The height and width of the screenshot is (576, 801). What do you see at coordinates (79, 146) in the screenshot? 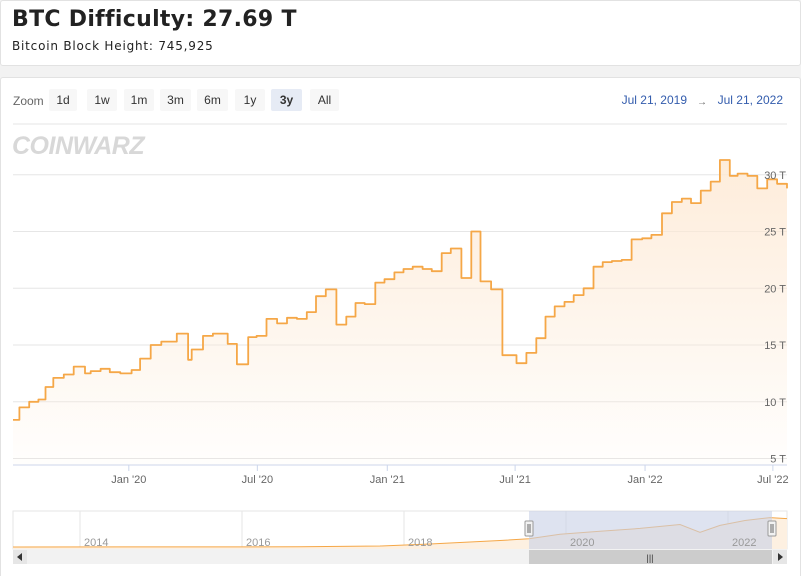
I see `coinwarz-watermark: COINWARZ` at bounding box center [79, 146].